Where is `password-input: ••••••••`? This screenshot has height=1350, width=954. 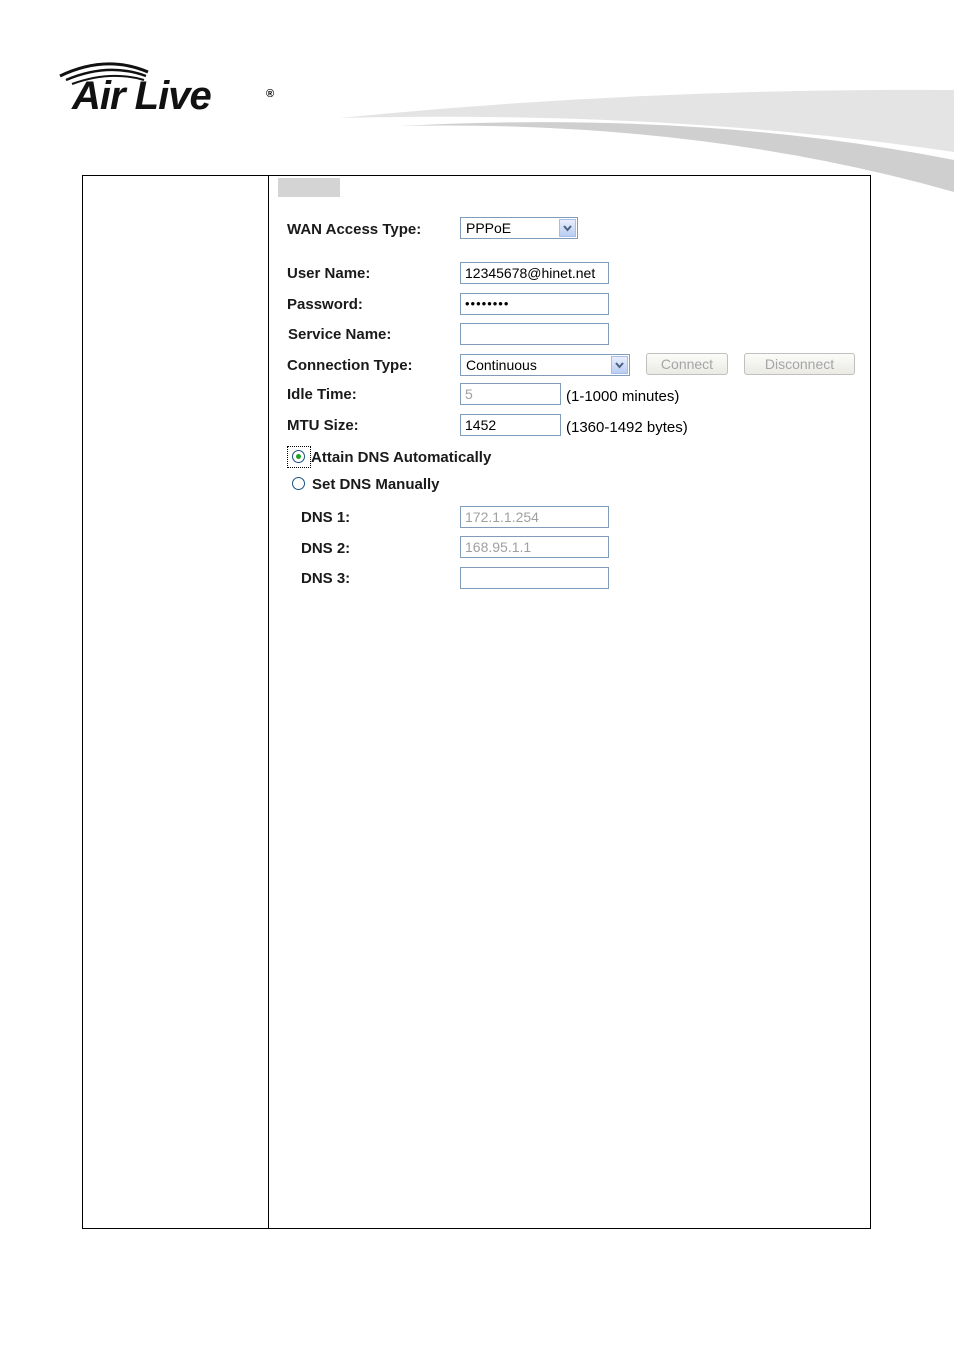
password-input: •••••••• is located at coordinates (534, 304).